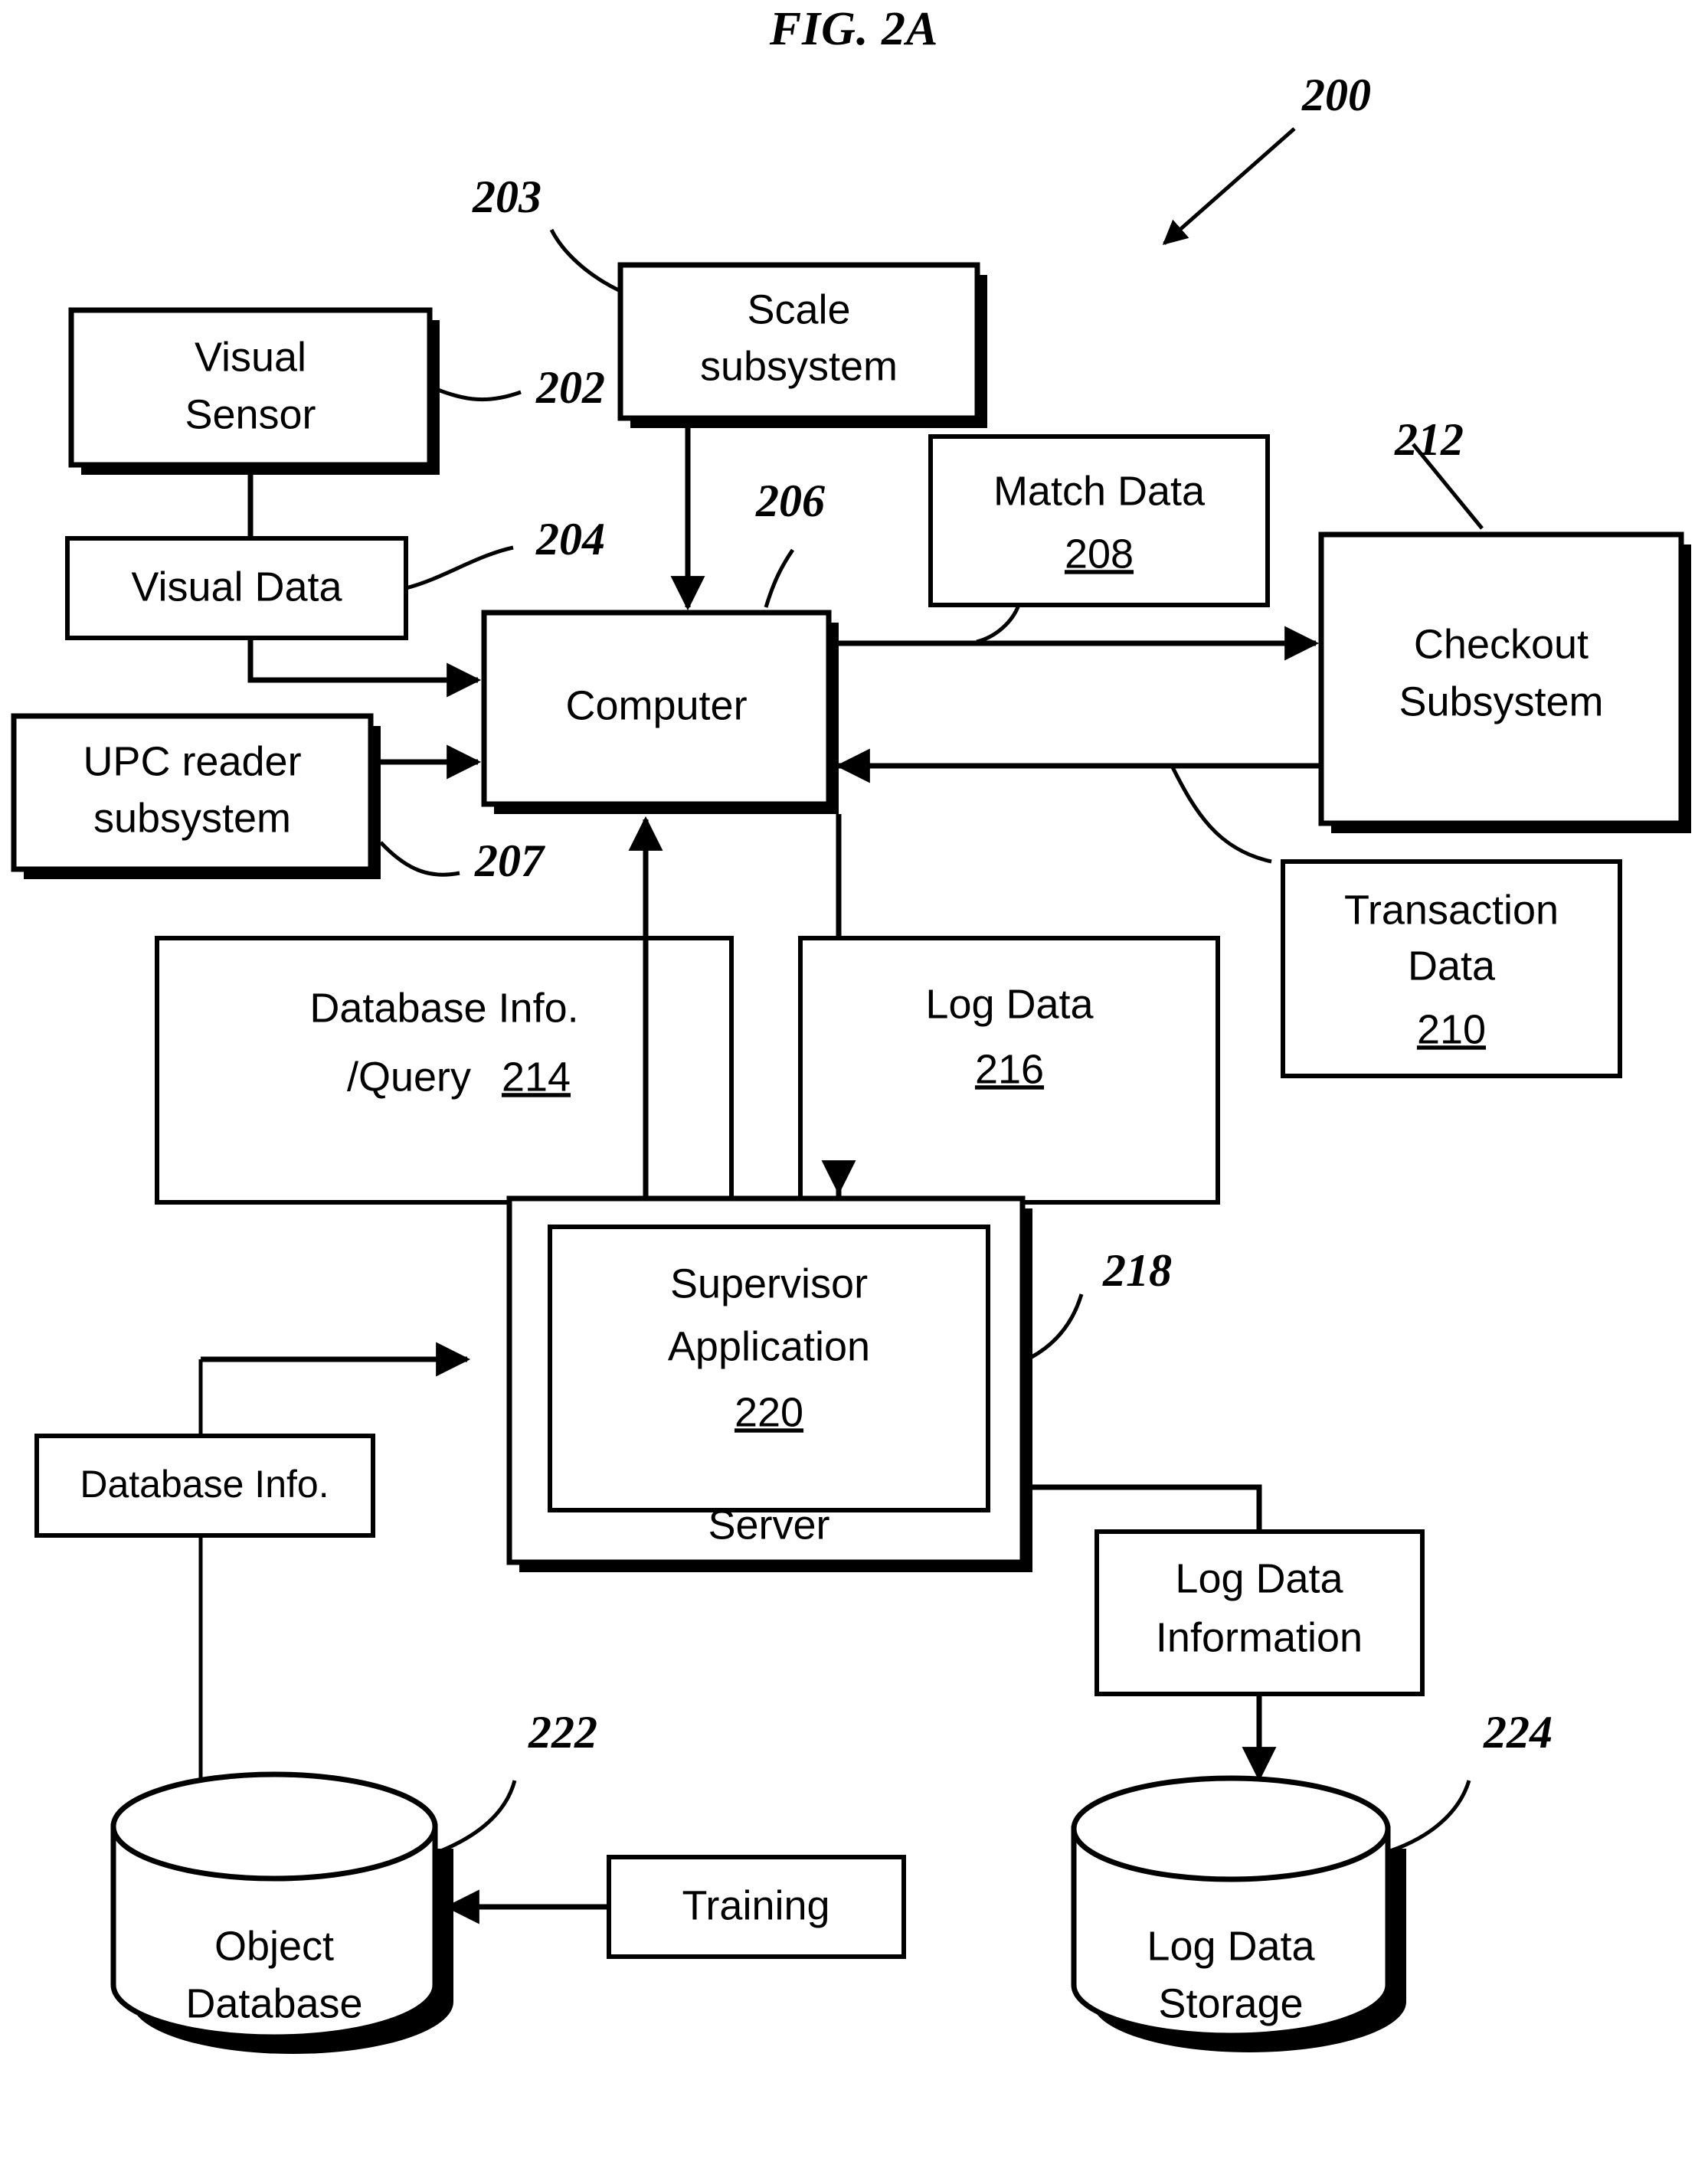 The width and height of the screenshot is (1708, 2168). I want to click on upc-reader-label-line2: subsystem, so click(192, 818).